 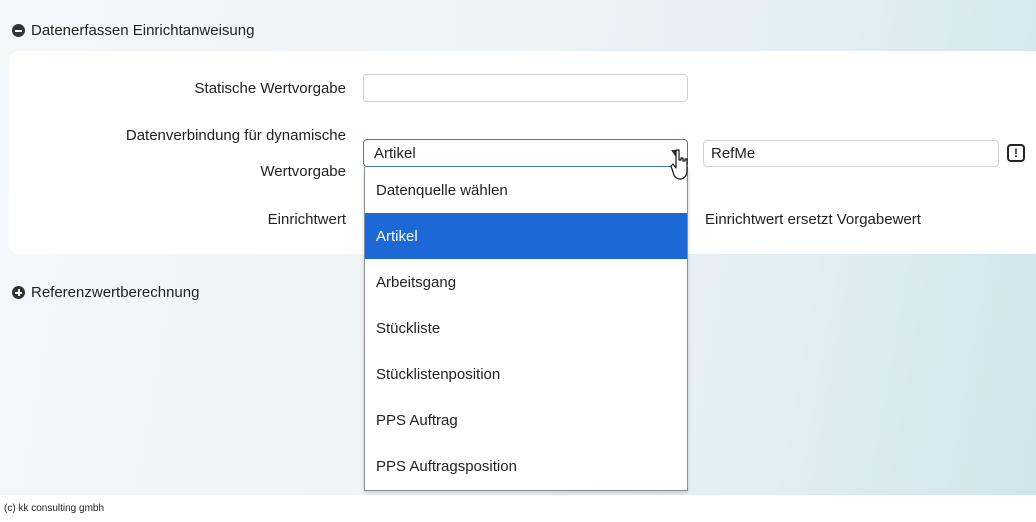 What do you see at coordinates (115, 292) in the screenshot?
I see `section-title-reference: Referenzwertberechnung` at bounding box center [115, 292].